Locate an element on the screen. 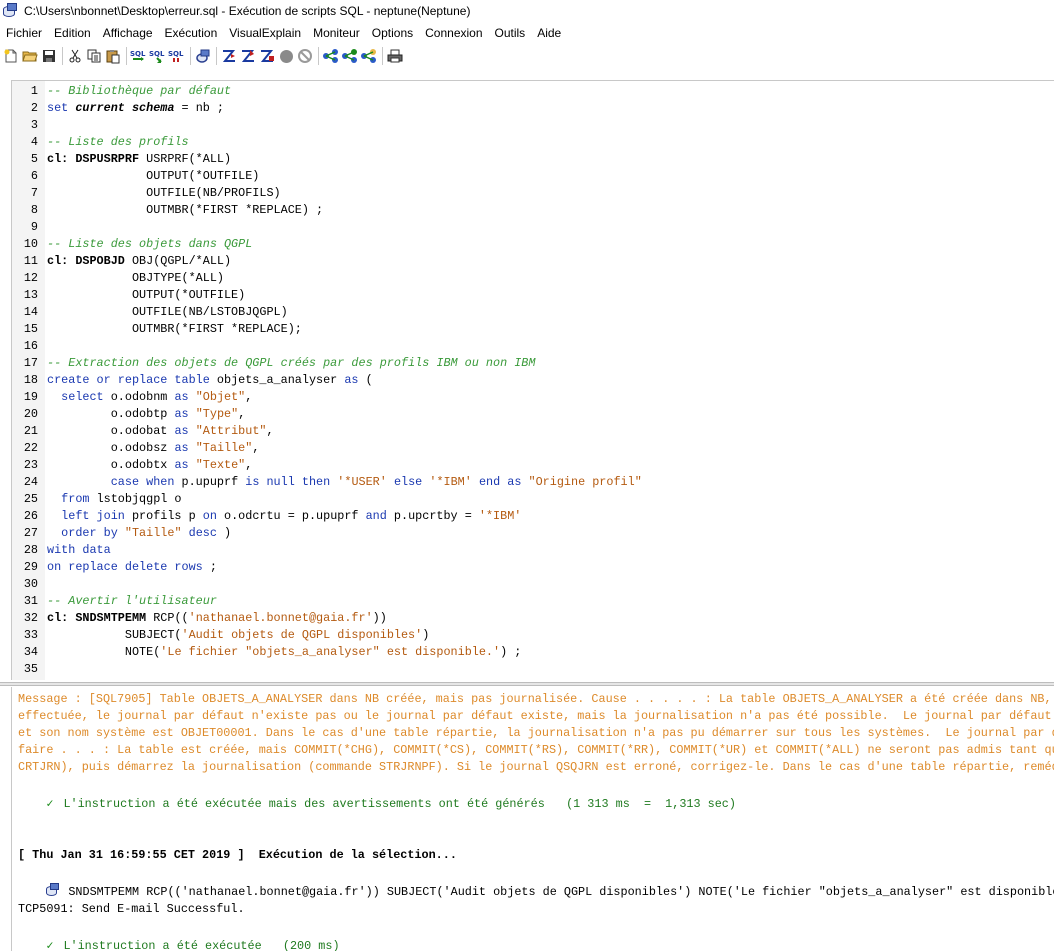 This screenshot has width=1054, height=951. code-line: 22 o.odobsz as "Taille", is located at coordinates (533, 448).